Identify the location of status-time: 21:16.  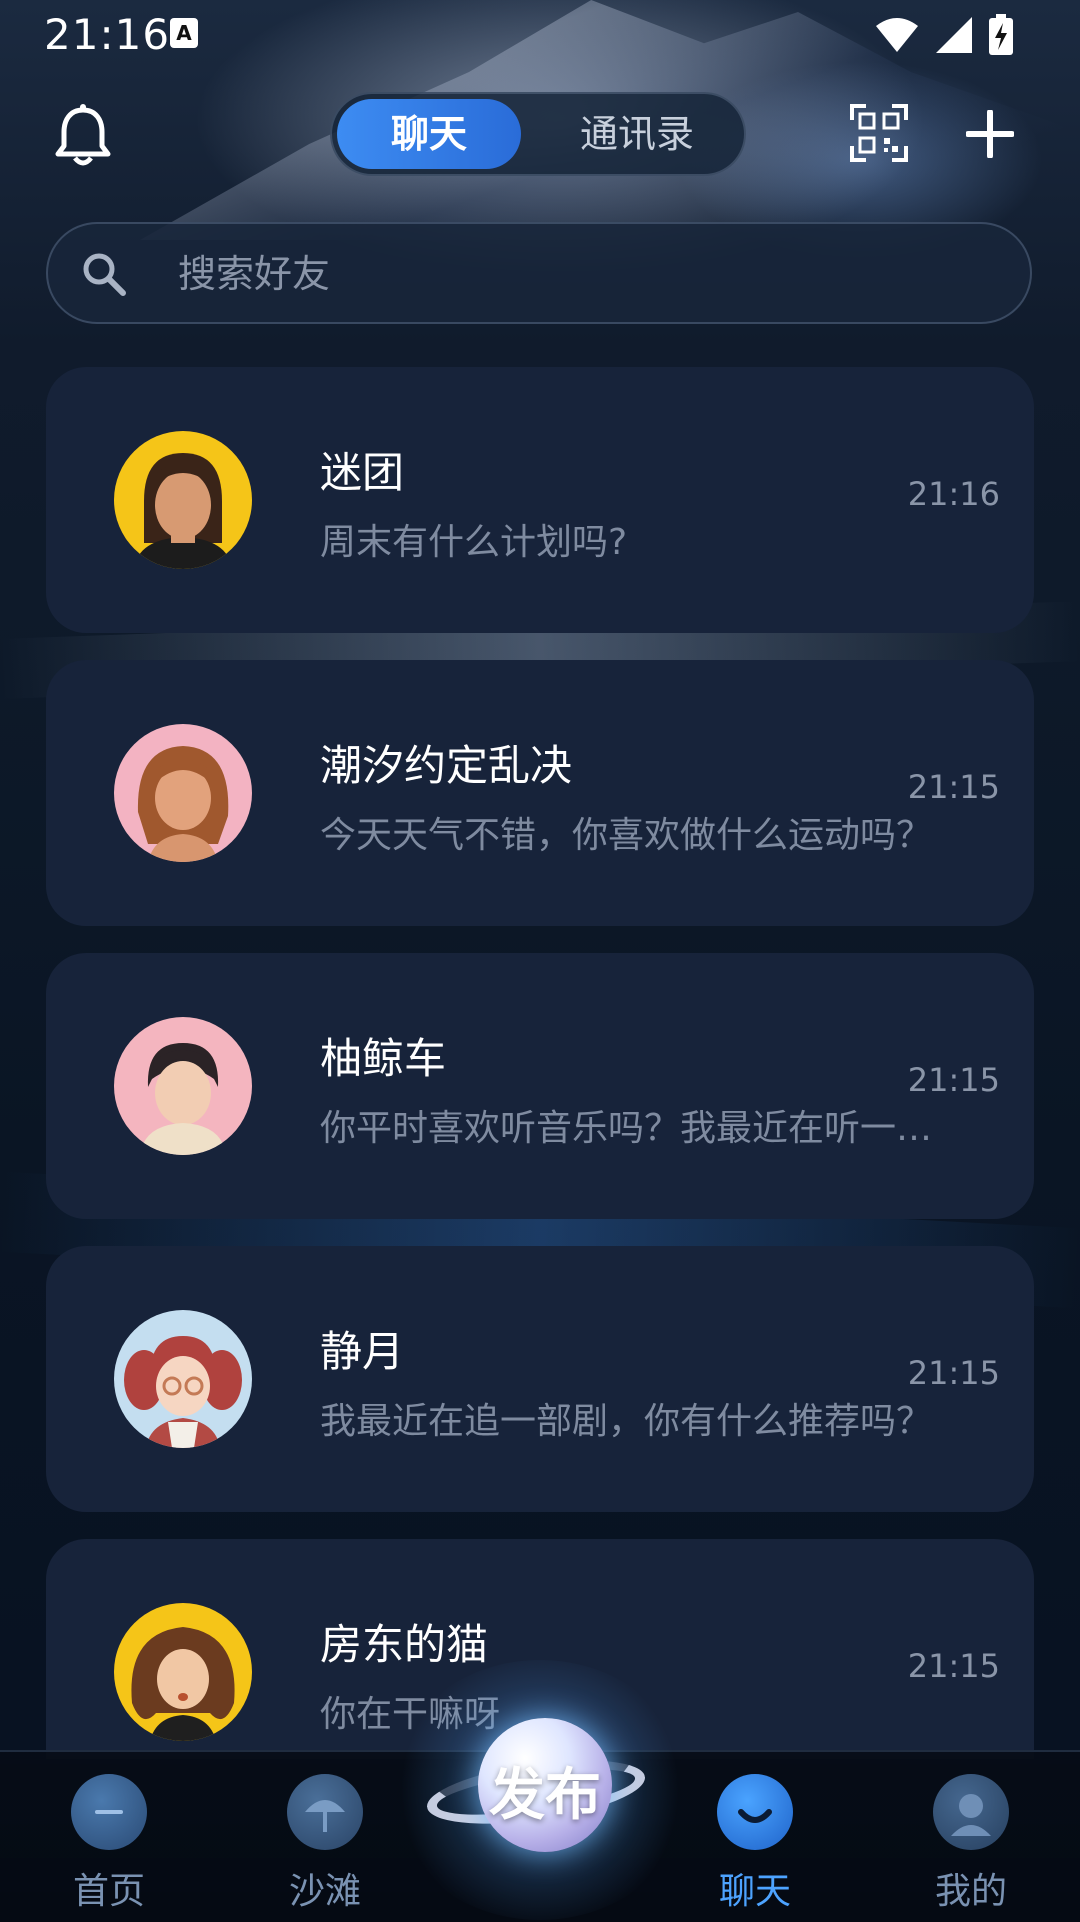
(107, 34).